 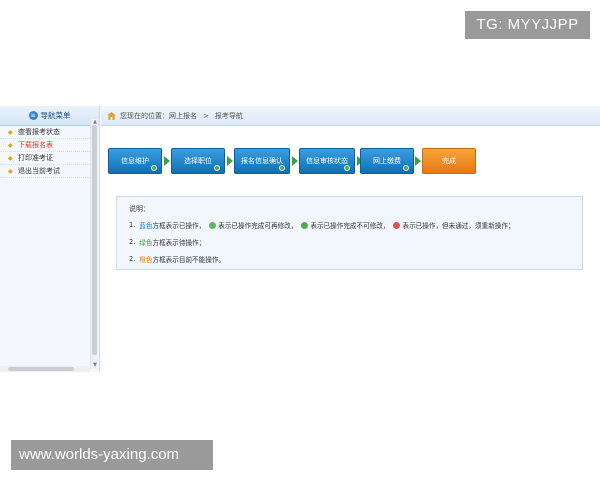 What do you see at coordinates (55, 115) in the screenshot?
I see `sidebar-title: 导航菜单` at bounding box center [55, 115].